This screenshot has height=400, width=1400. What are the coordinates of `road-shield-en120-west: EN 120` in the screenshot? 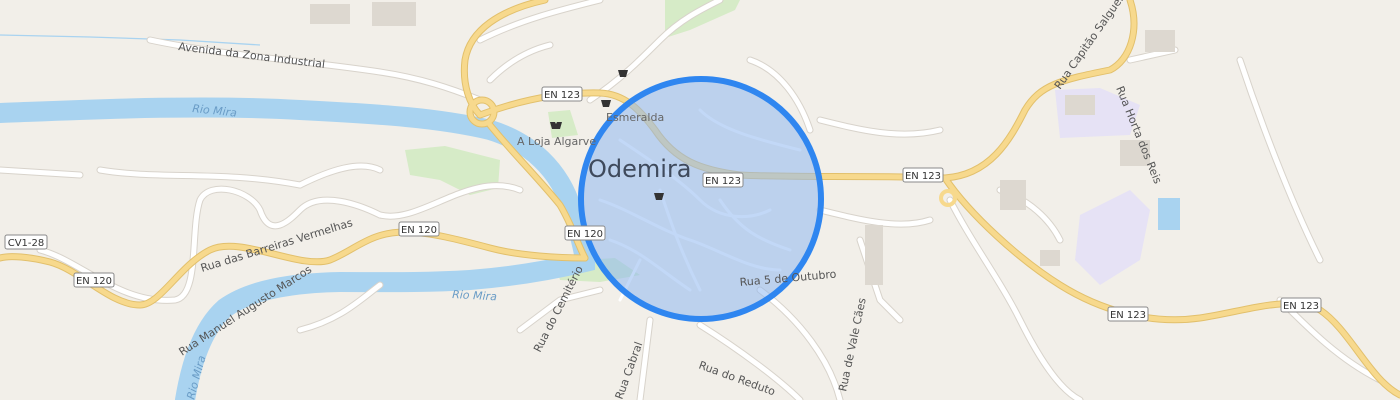 It's located at (419, 229).